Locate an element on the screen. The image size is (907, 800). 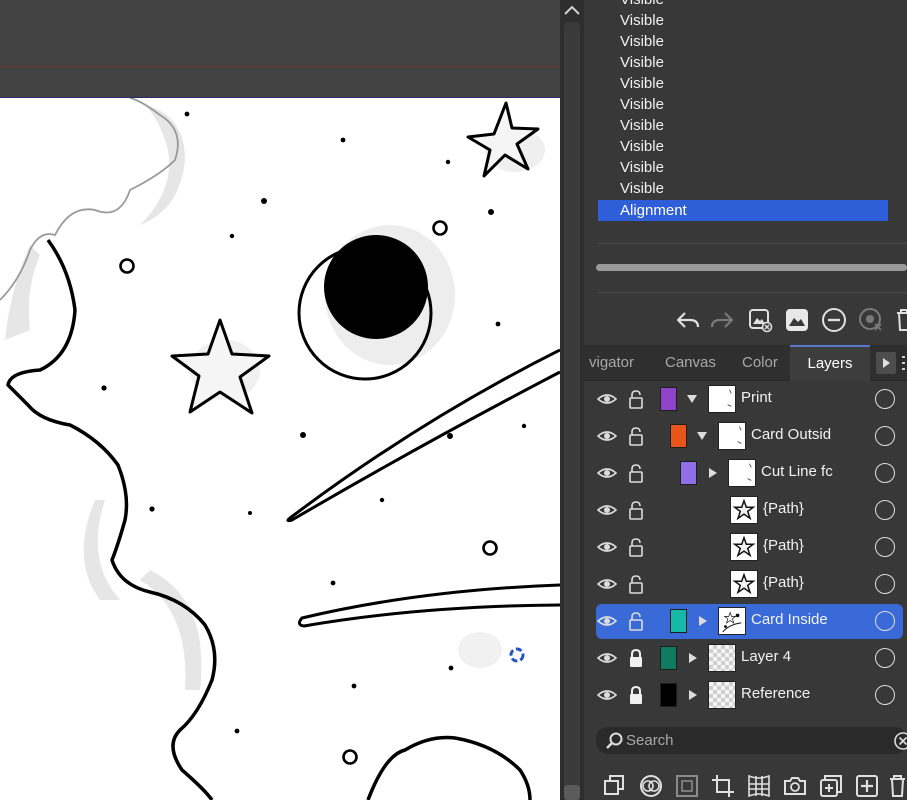
layer-name: Layer 4 is located at coordinates (803, 658).